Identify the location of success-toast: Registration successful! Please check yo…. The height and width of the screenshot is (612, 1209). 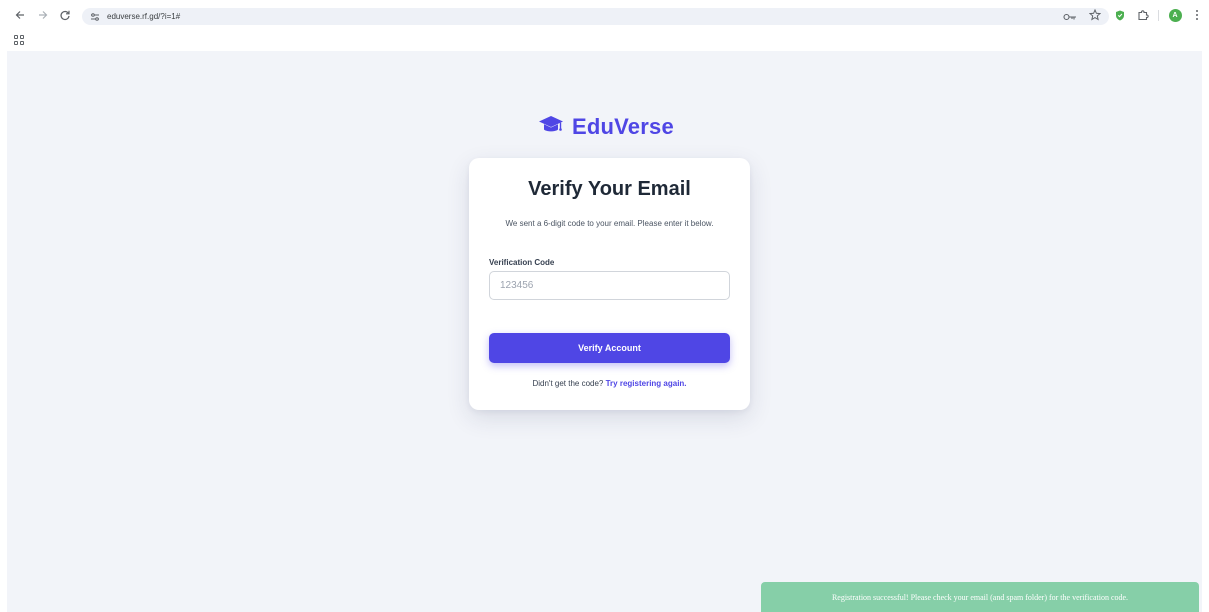
(980, 597).